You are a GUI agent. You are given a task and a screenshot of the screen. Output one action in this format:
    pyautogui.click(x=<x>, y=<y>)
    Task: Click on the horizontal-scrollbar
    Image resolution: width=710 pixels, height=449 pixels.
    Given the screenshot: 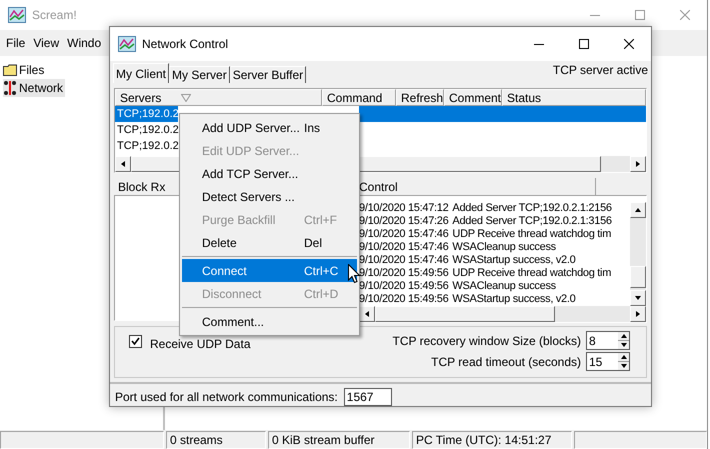 What is the action you would take?
    pyautogui.click(x=502, y=314)
    